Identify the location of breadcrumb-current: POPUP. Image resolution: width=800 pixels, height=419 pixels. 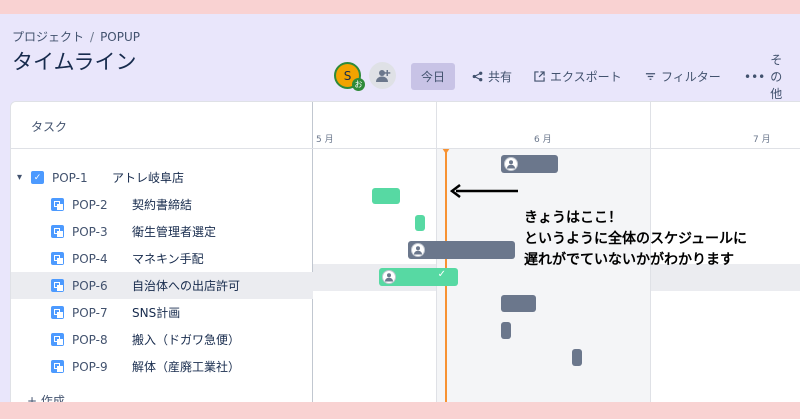
(120, 37).